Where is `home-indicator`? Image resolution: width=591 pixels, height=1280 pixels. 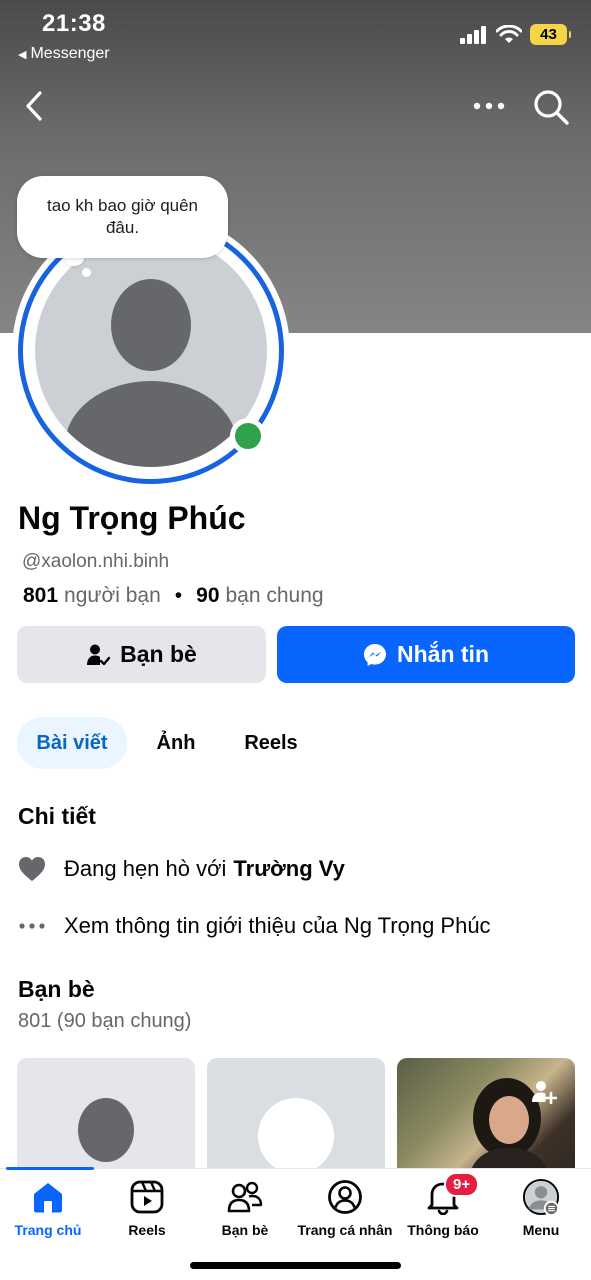 home-indicator is located at coordinates (295, 1265).